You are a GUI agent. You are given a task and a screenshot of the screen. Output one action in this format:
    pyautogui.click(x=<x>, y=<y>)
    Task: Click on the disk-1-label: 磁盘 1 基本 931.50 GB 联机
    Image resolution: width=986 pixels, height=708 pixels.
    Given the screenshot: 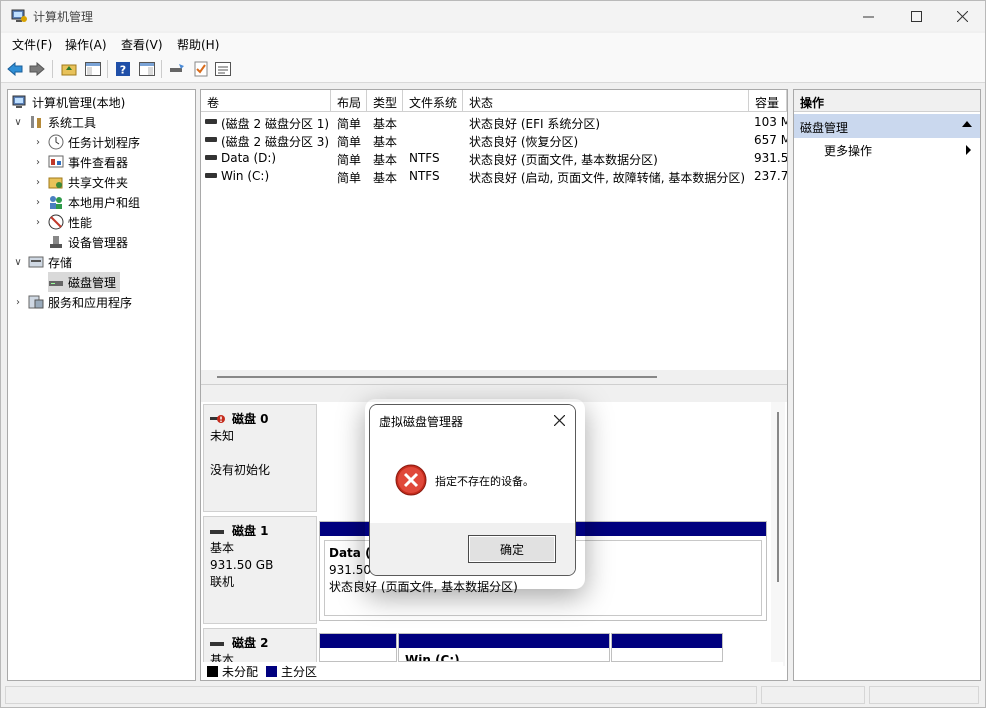 What is the action you would take?
    pyautogui.click(x=260, y=570)
    